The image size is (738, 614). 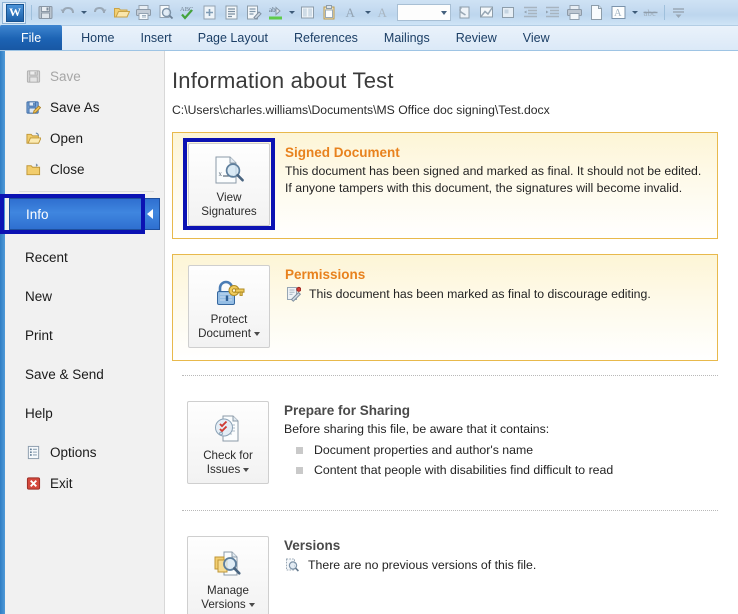 What do you see at coordinates (64, 374) in the screenshot?
I see `sidebar-item-label: Save & Send` at bounding box center [64, 374].